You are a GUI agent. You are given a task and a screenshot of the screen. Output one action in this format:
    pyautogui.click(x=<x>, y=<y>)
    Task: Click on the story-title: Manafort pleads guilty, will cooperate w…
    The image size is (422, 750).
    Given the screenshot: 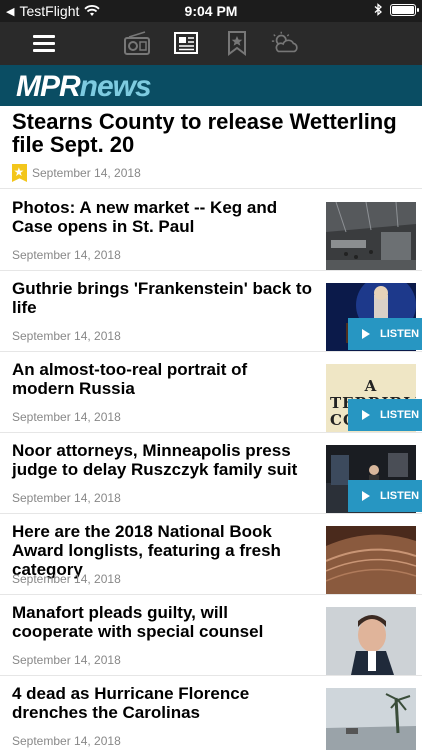 What is the action you would take?
    pyautogui.click(x=162, y=622)
    